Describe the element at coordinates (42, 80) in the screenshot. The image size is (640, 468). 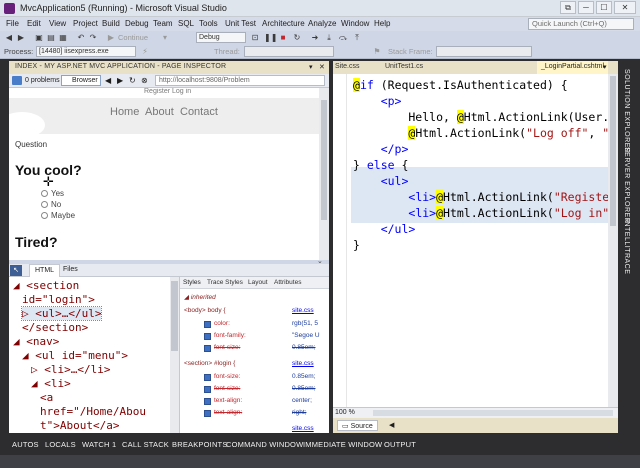
I see `problems-count: 0 problems` at that location.